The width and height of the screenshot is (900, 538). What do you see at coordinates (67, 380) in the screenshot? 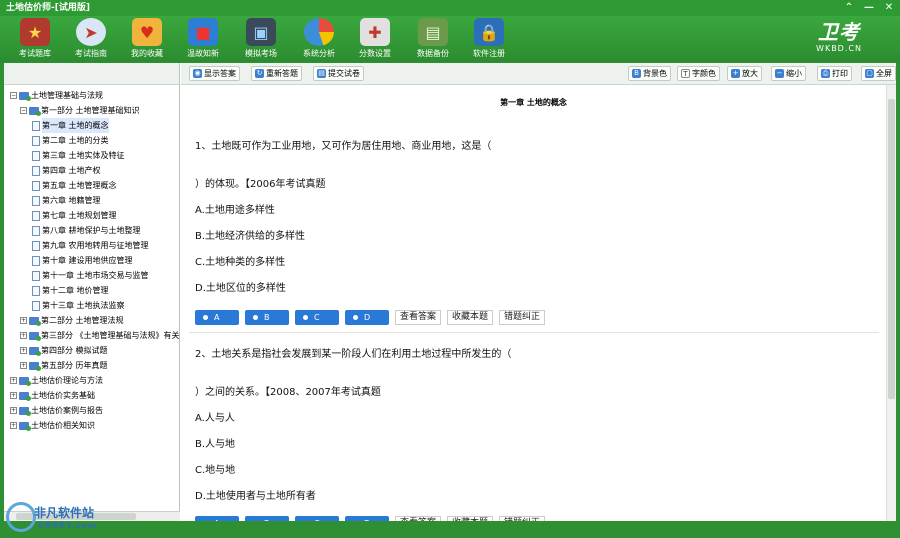
I see `tree-node-label: 土地估价理论与方法` at bounding box center [67, 380].